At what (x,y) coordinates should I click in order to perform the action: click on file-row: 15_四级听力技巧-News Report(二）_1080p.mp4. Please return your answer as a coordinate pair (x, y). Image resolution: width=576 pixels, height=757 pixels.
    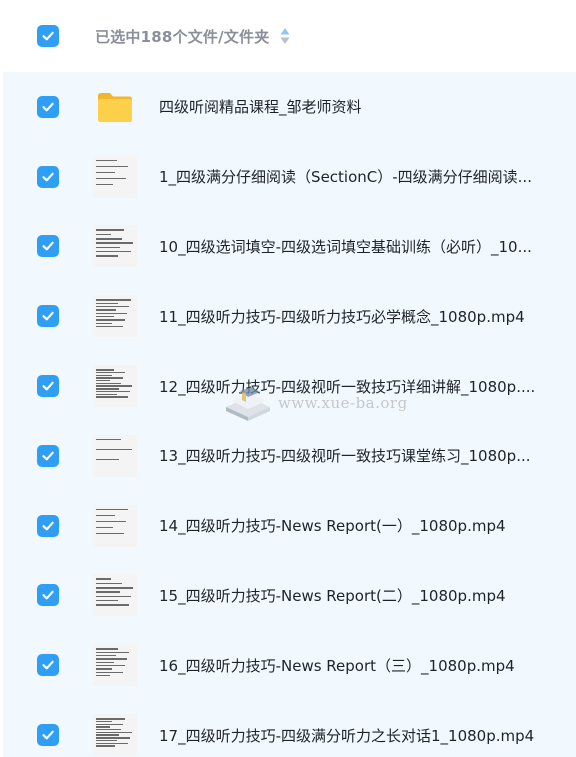
    Looking at the image, I should click on (289, 596).